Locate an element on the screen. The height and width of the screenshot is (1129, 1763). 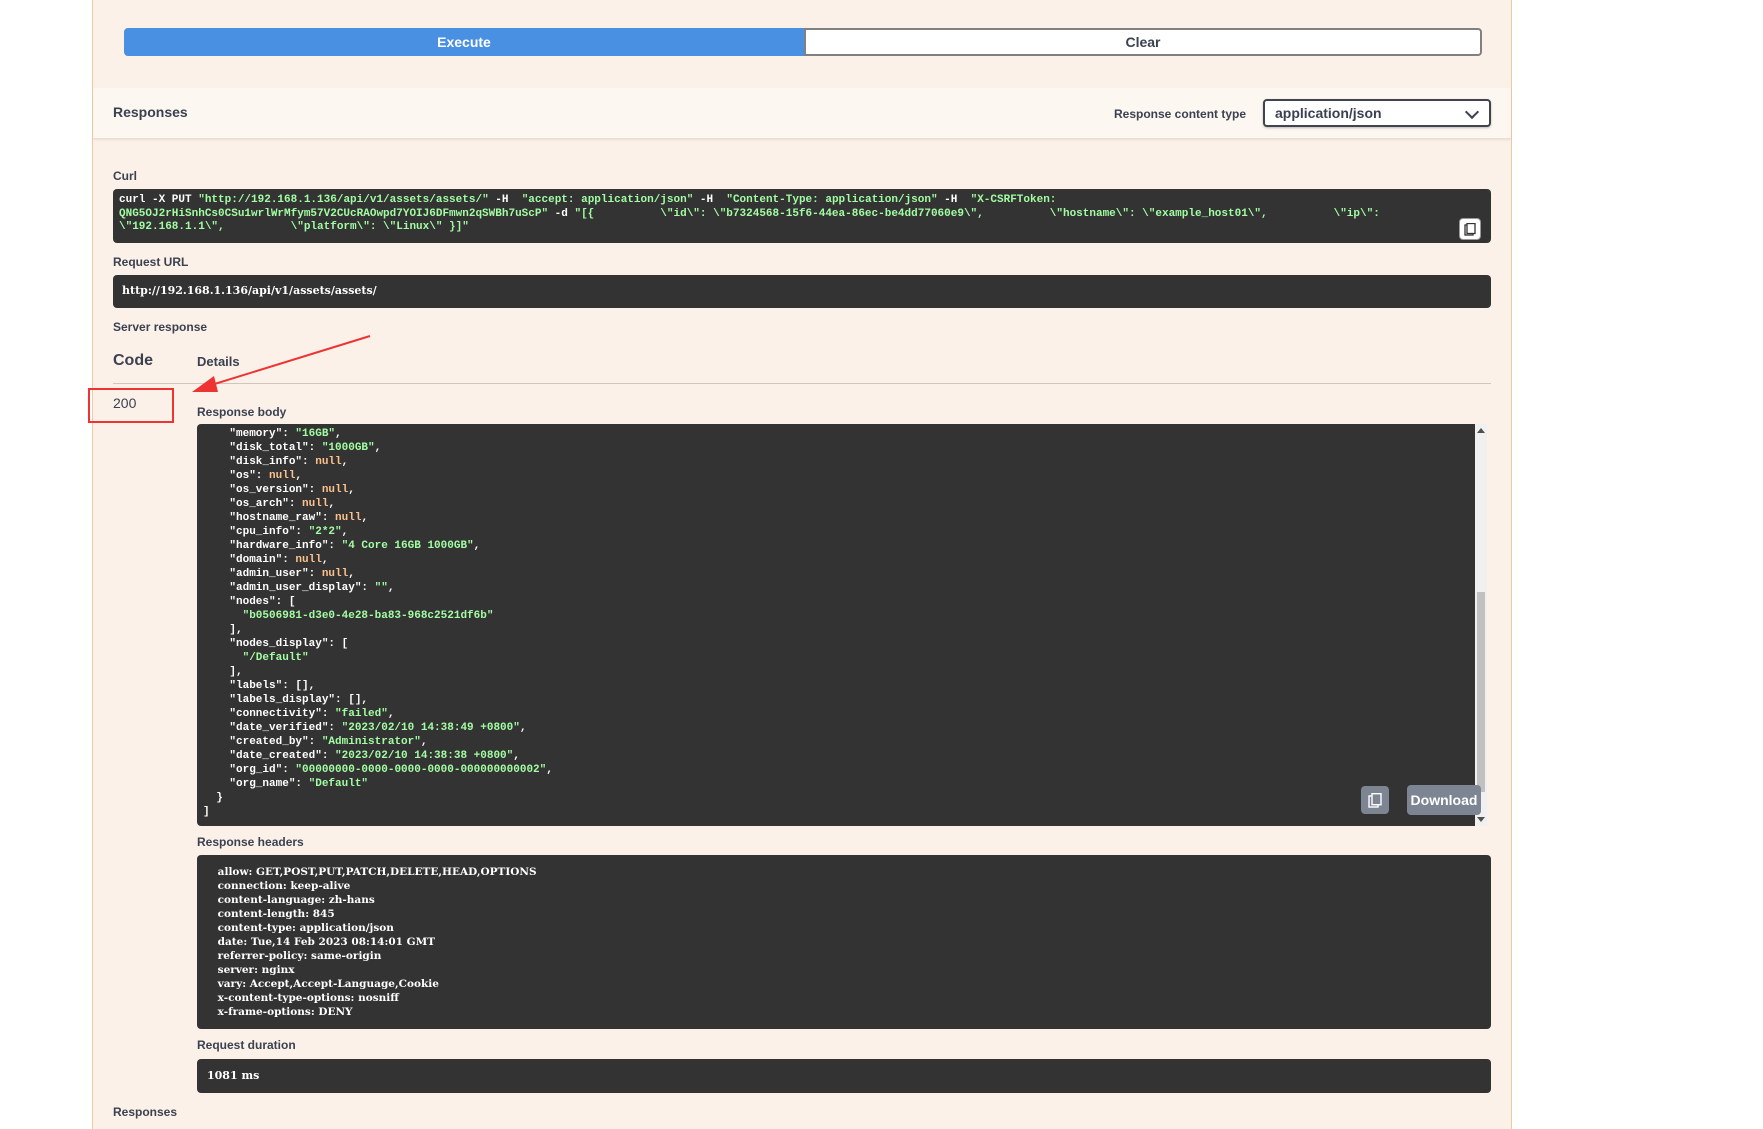
json-key: "date_created": is located at coordinates (269, 756).